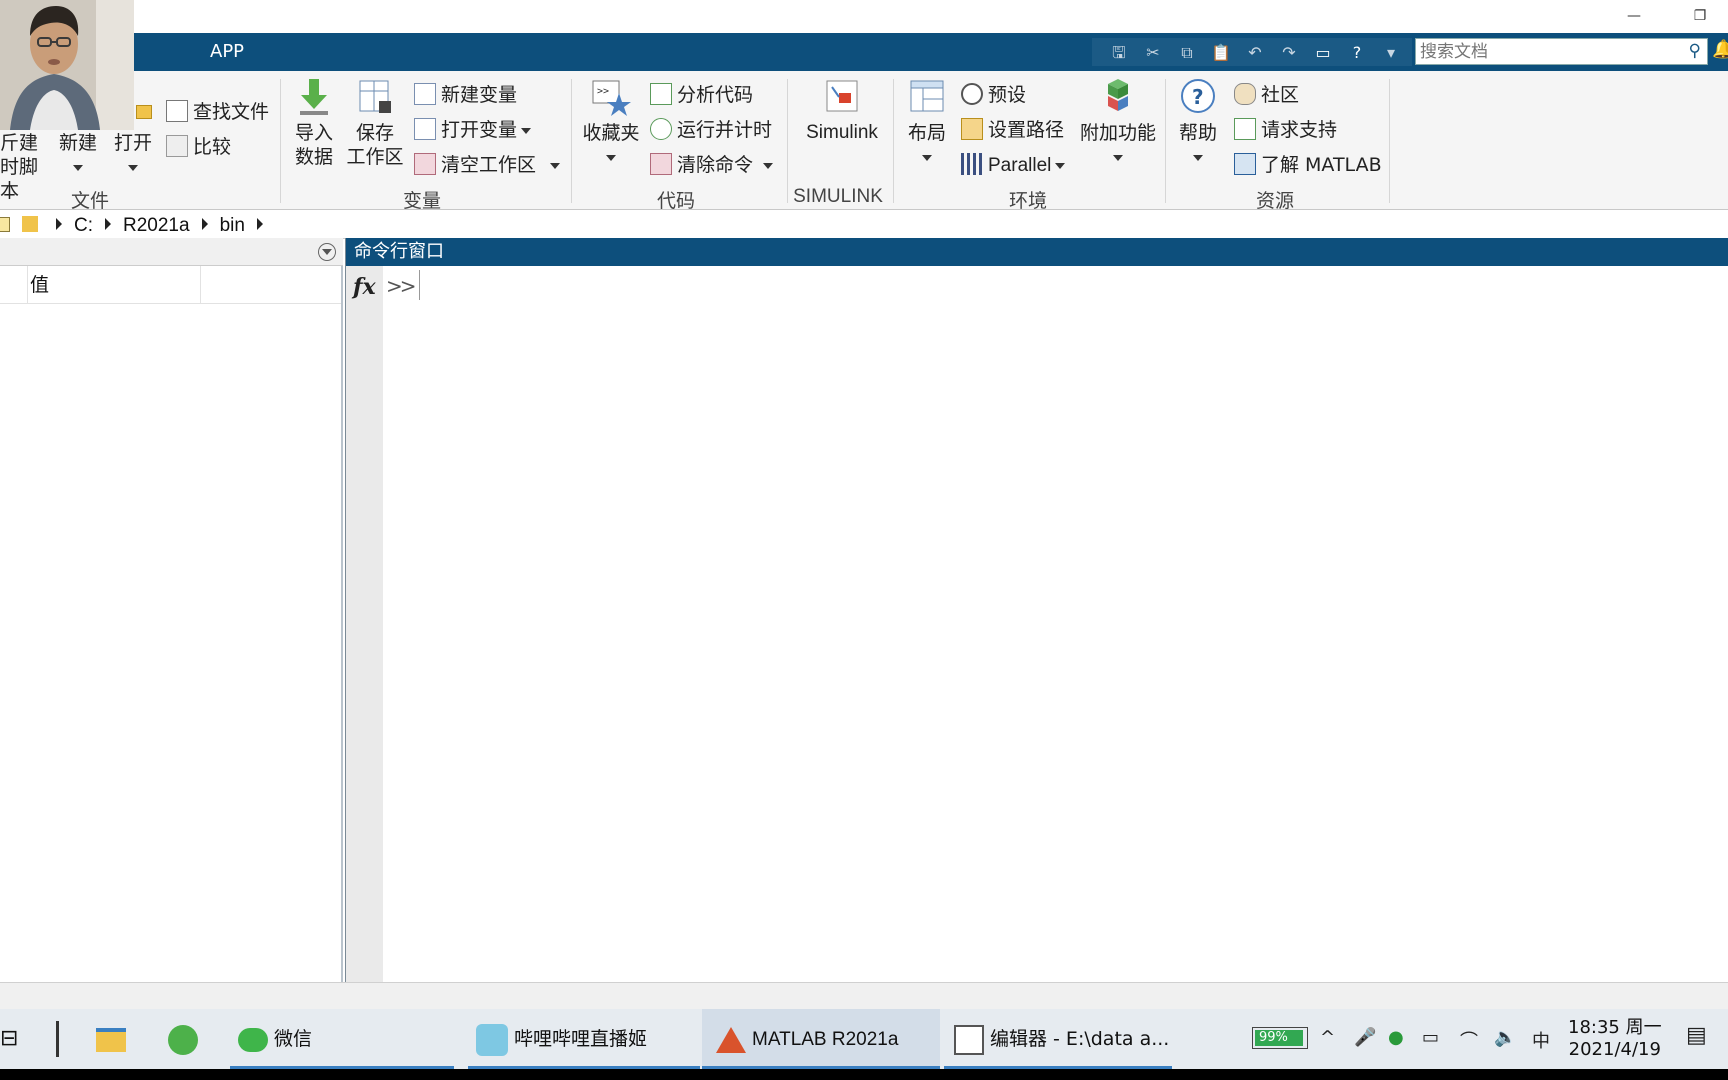 Image resolution: width=1728 pixels, height=1080 pixels. What do you see at coordinates (842, 111) in the screenshot?
I see `simulink-button: Simulink` at bounding box center [842, 111].